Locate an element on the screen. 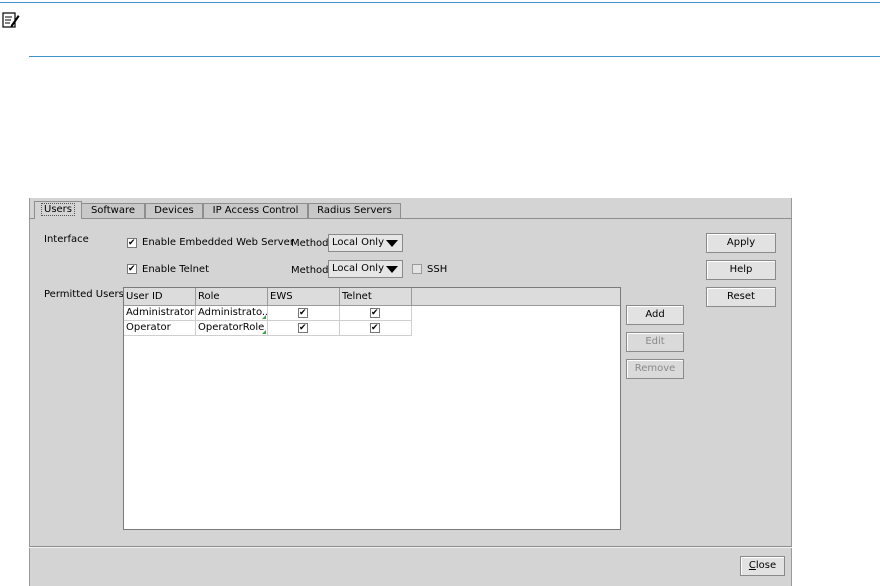 This screenshot has width=880, height=586. reset-button: Reset is located at coordinates (741, 297).